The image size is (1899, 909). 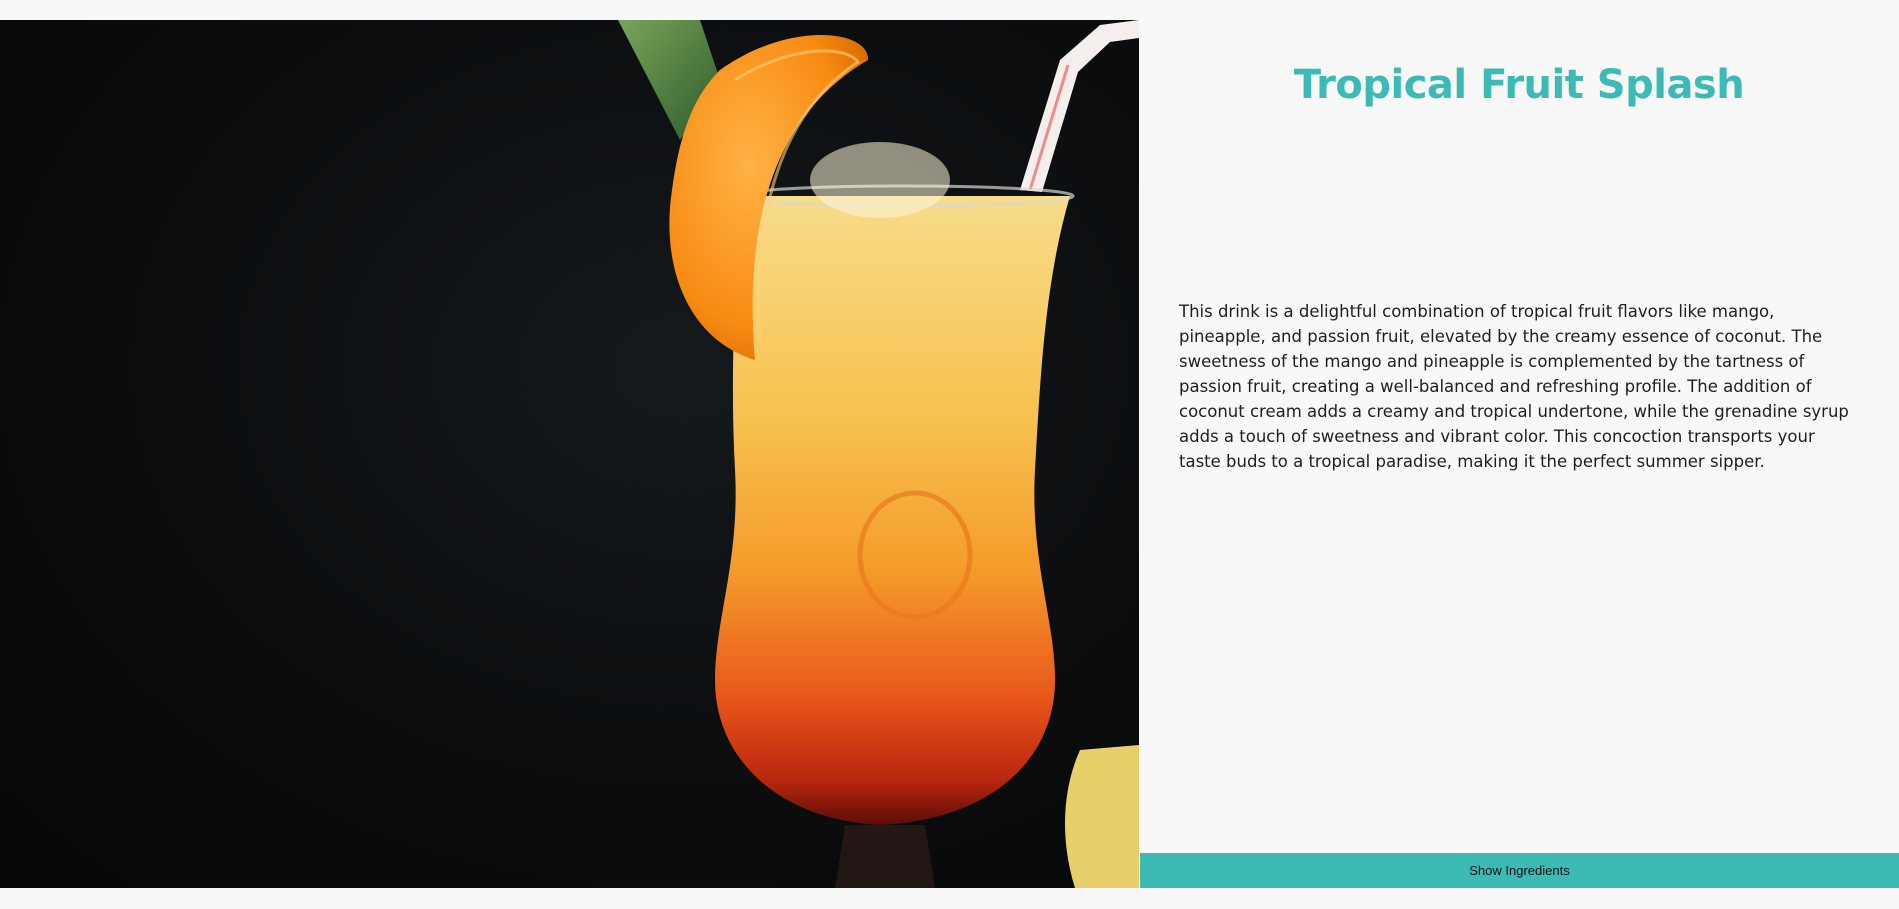 What do you see at coordinates (892, 510) in the screenshot?
I see `glass-liquid` at bounding box center [892, 510].